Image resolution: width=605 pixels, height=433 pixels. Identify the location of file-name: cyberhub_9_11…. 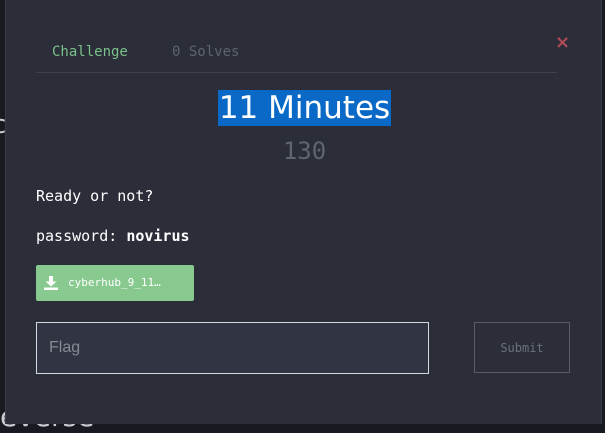
(114, 282).